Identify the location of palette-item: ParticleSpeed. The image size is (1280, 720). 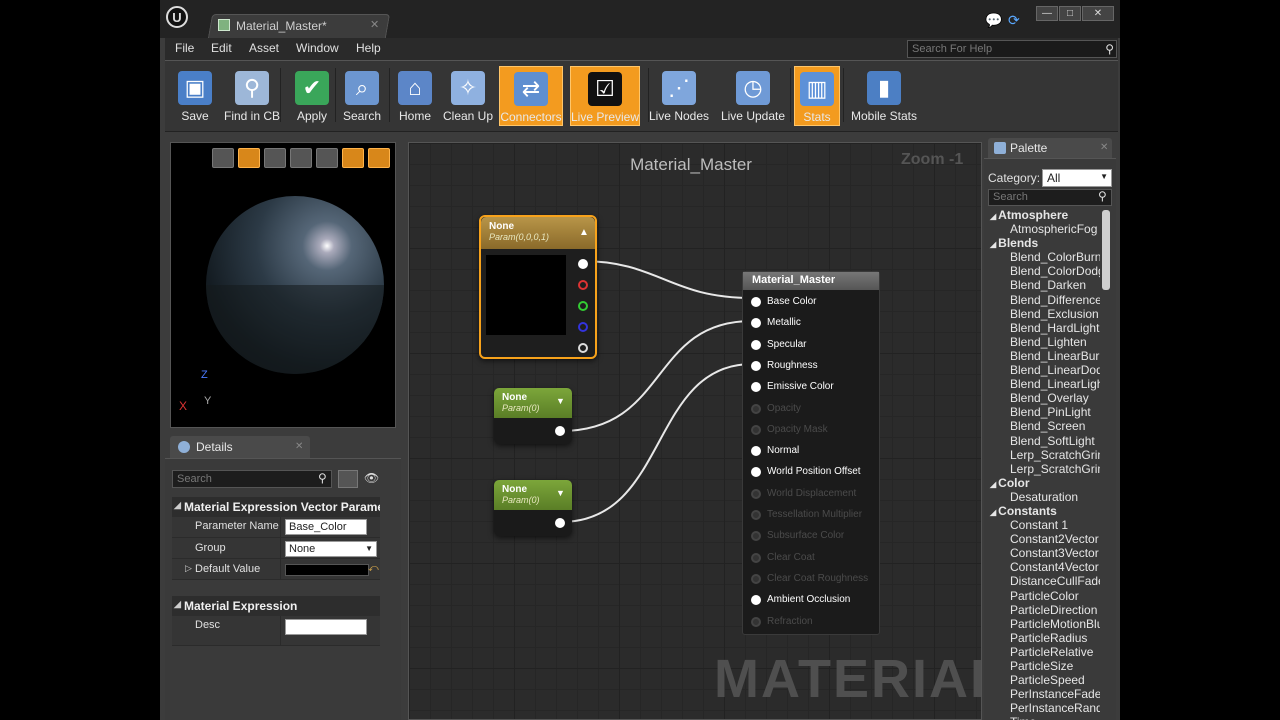
(1044, 680).